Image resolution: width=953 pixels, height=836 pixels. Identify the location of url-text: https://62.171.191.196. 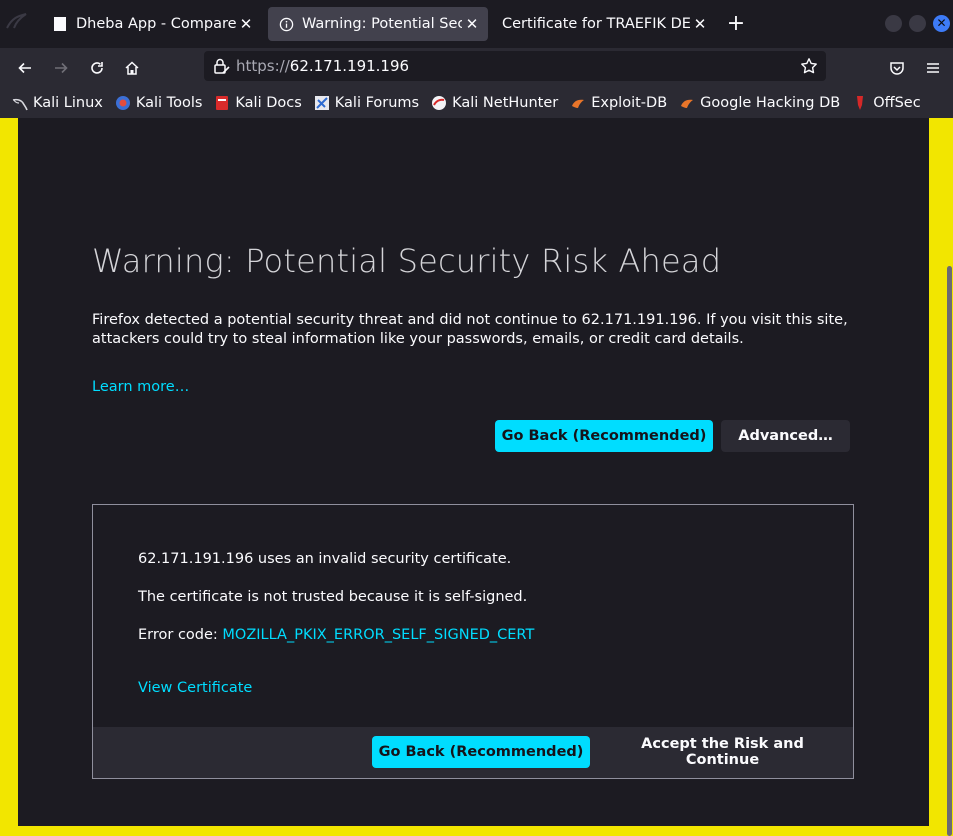
(322, 66).